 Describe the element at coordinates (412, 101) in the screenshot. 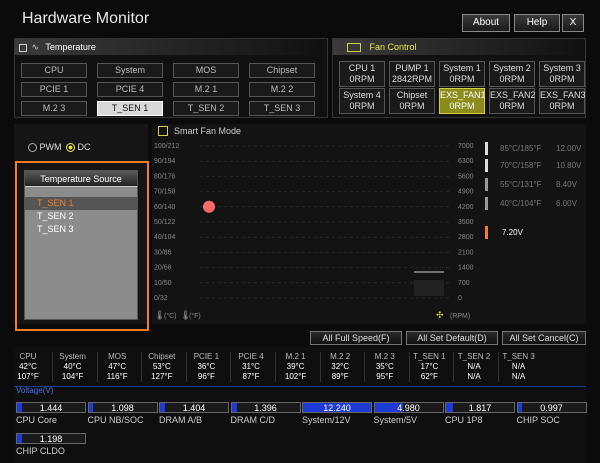

I see `fan-button: Chipset 0RPM` at that location.